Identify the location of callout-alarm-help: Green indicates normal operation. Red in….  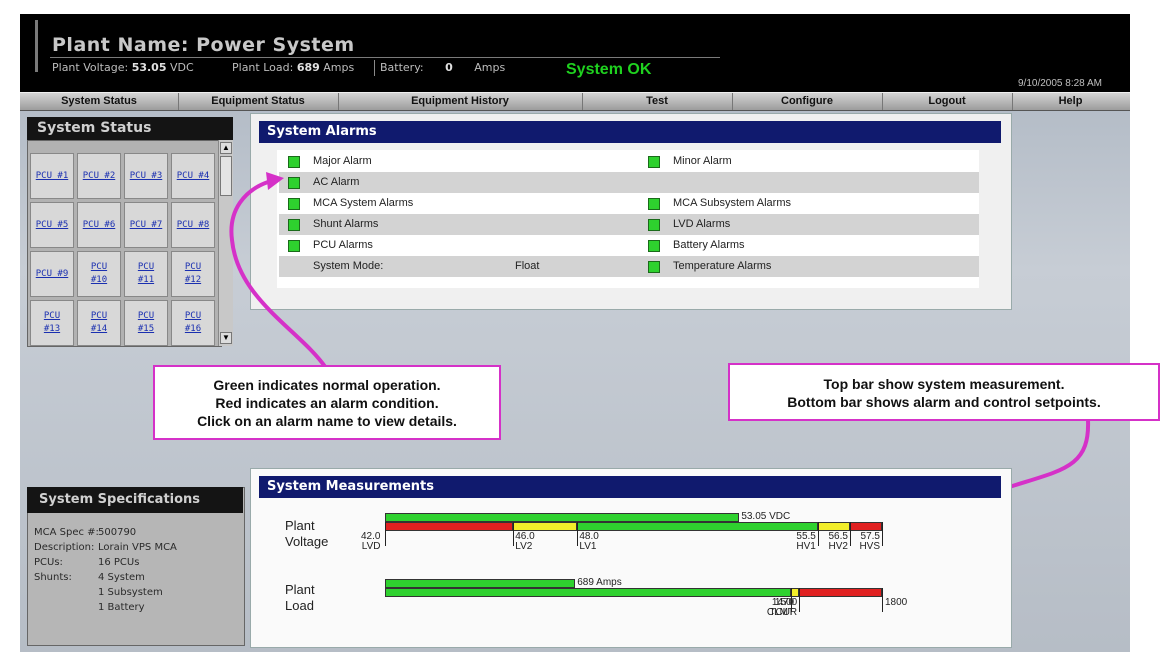
(327, 402).